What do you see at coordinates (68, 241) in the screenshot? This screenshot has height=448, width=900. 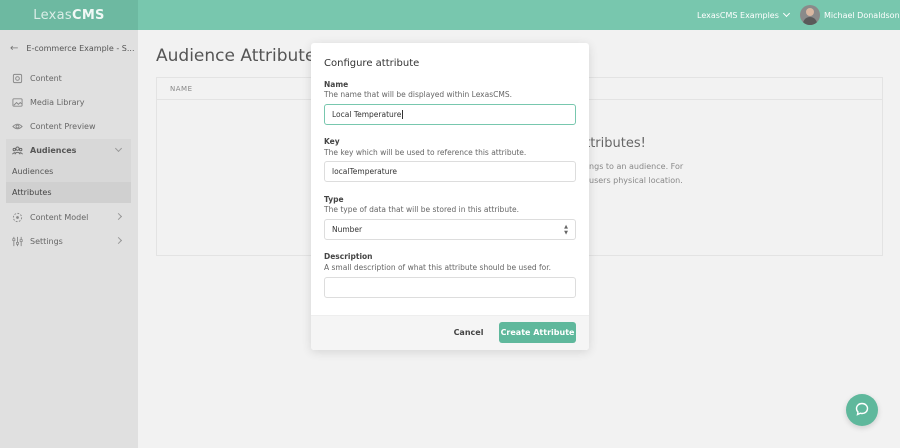 I see `sidebar-item-settings: Settings` at bounding box center [68, 241].